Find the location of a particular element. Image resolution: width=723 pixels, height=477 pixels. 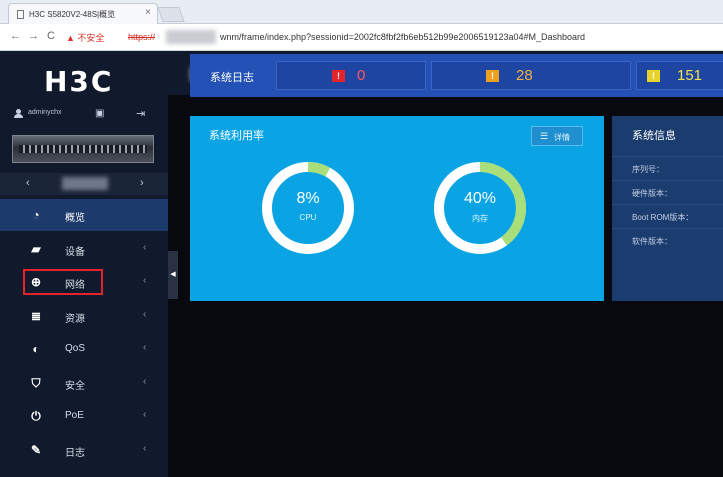

details-button: ☰ 详情 is located at coordinates (557, 136).